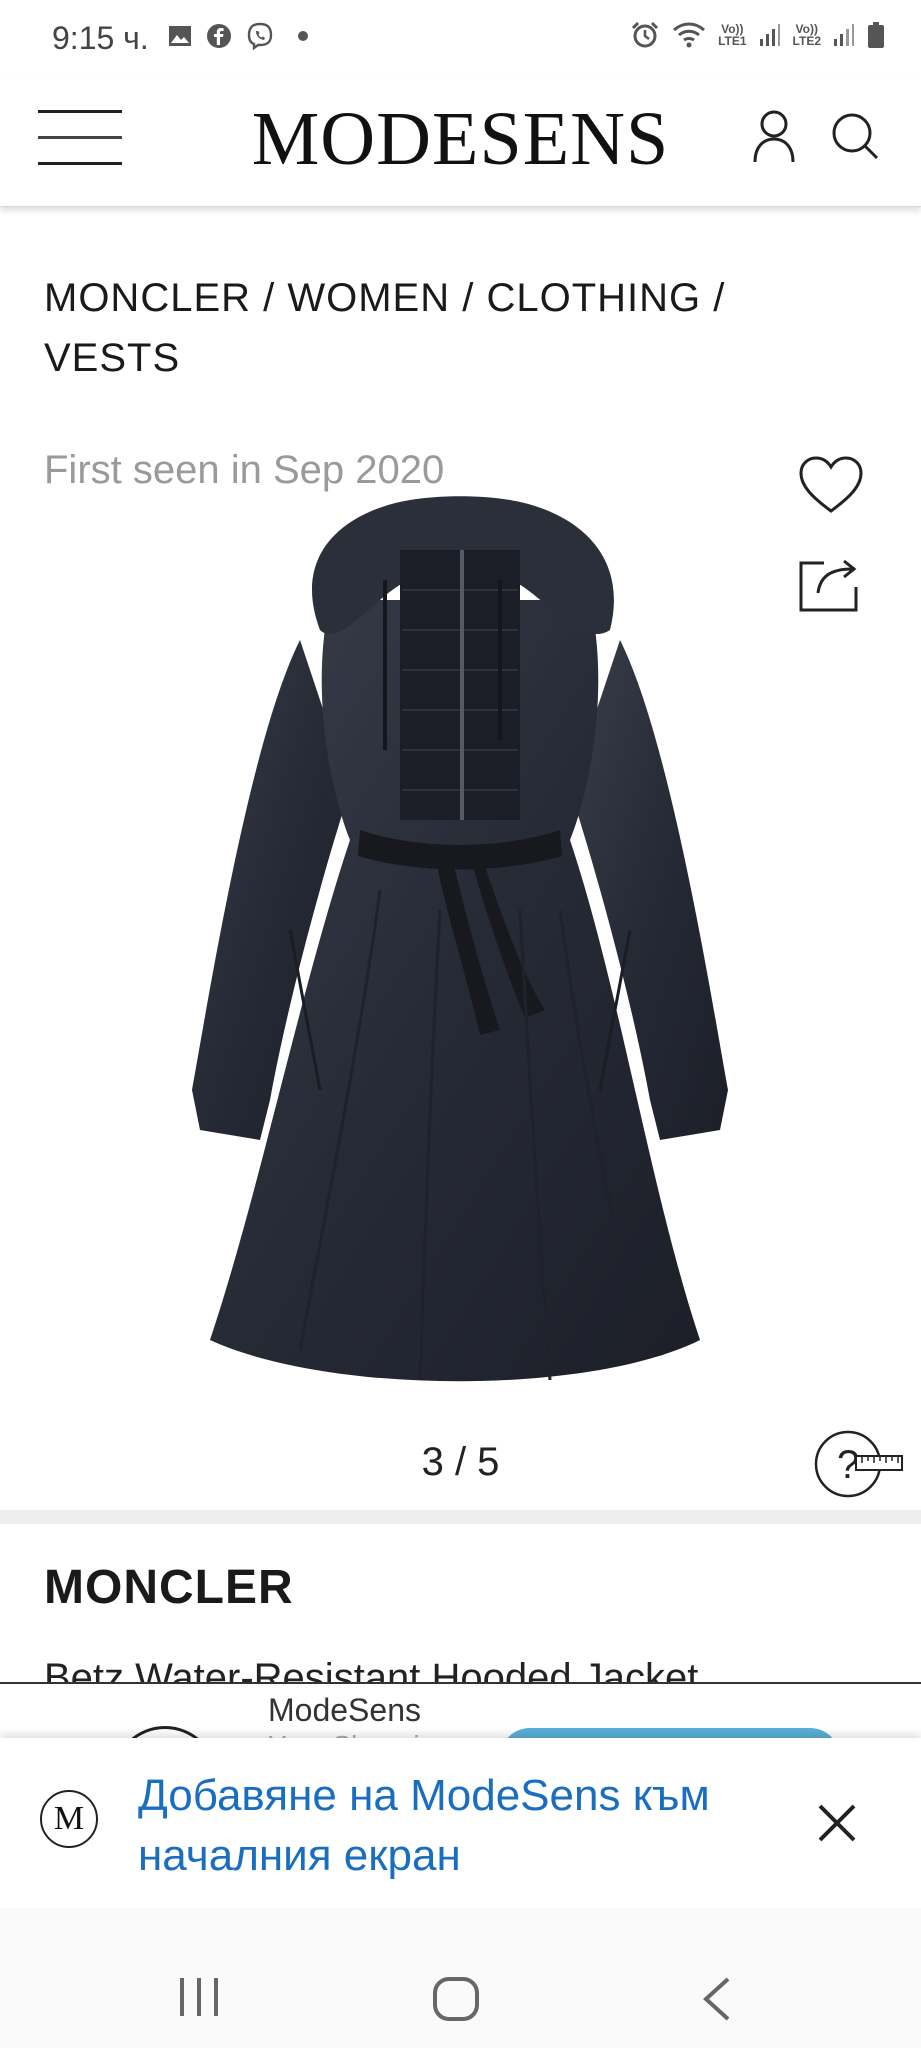 This screenshot has width=921, height=2048. I want to click on heart-icon, so click(831, 485).